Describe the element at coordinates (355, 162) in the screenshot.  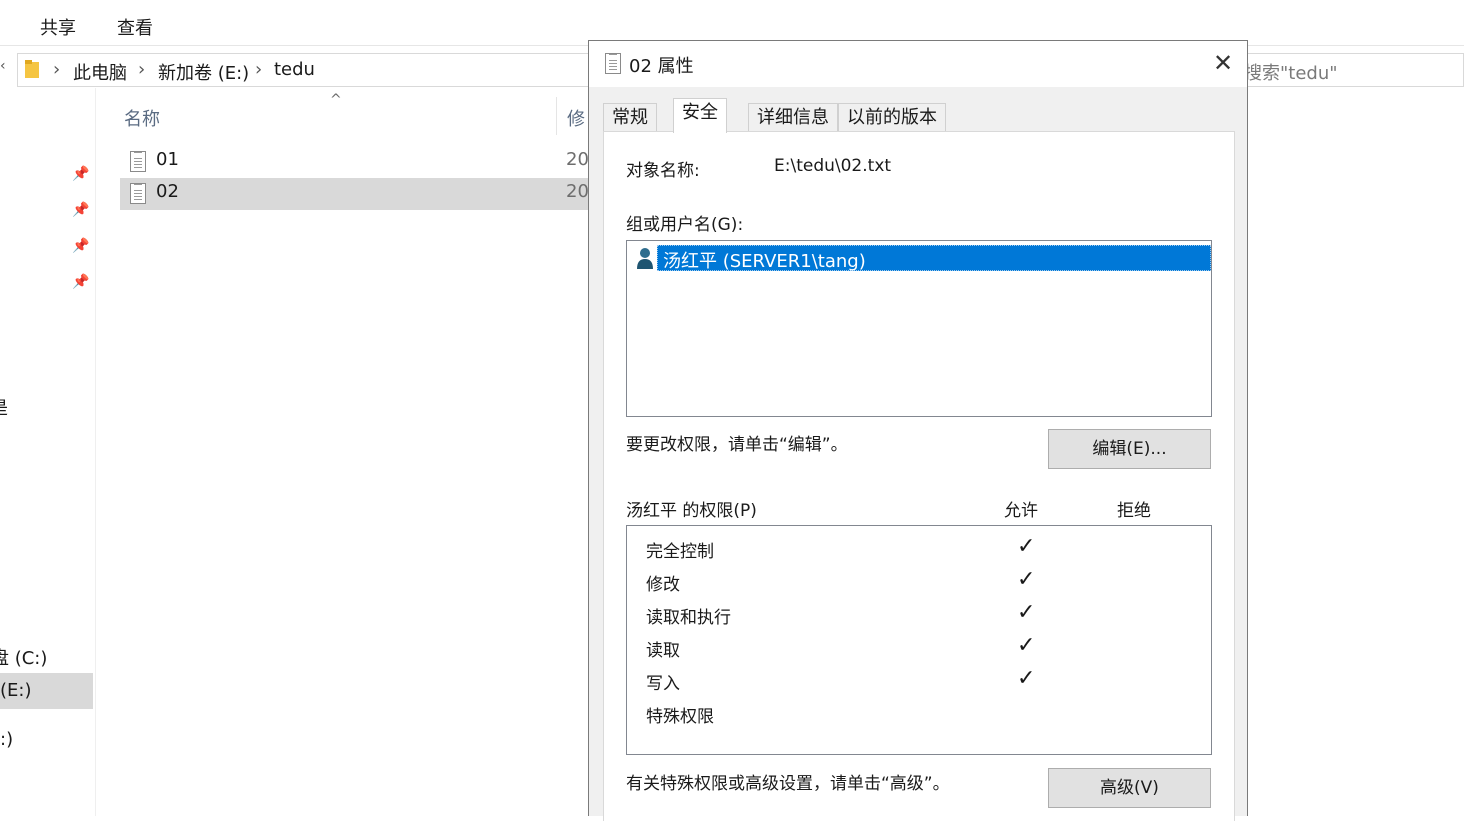
I see `file-row-01: 01 20` at that location.